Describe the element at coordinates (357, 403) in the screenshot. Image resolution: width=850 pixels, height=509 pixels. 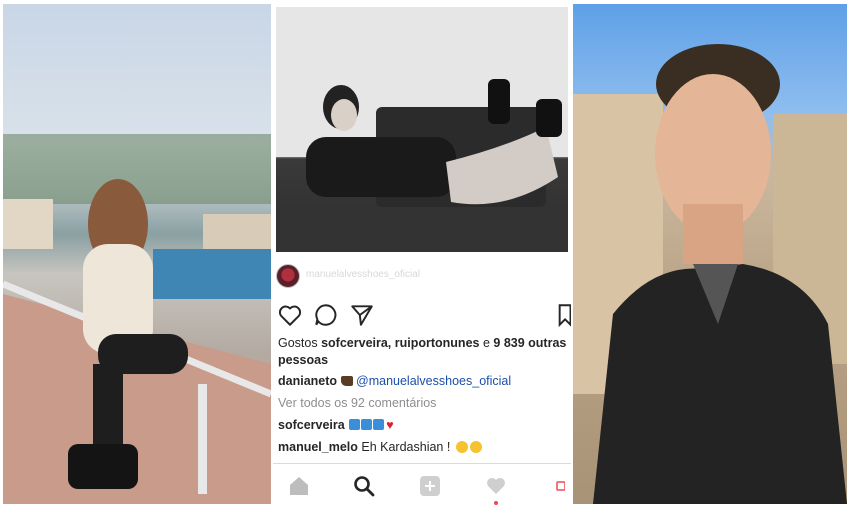
I see `view-comments-link: Ver todos os 92 comentários` at that location.